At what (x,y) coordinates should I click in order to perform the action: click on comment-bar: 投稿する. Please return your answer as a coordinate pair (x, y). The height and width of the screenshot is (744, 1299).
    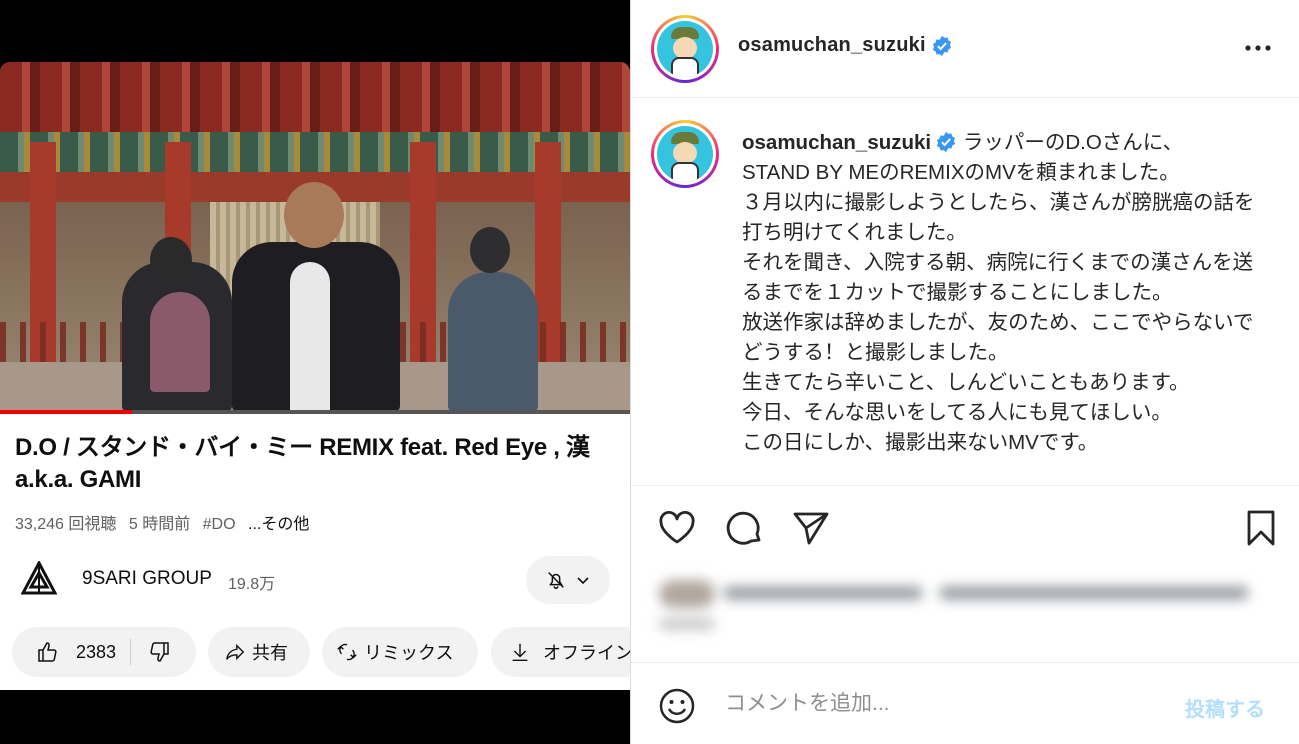
    Looking at the image, I should click on (965, 703).